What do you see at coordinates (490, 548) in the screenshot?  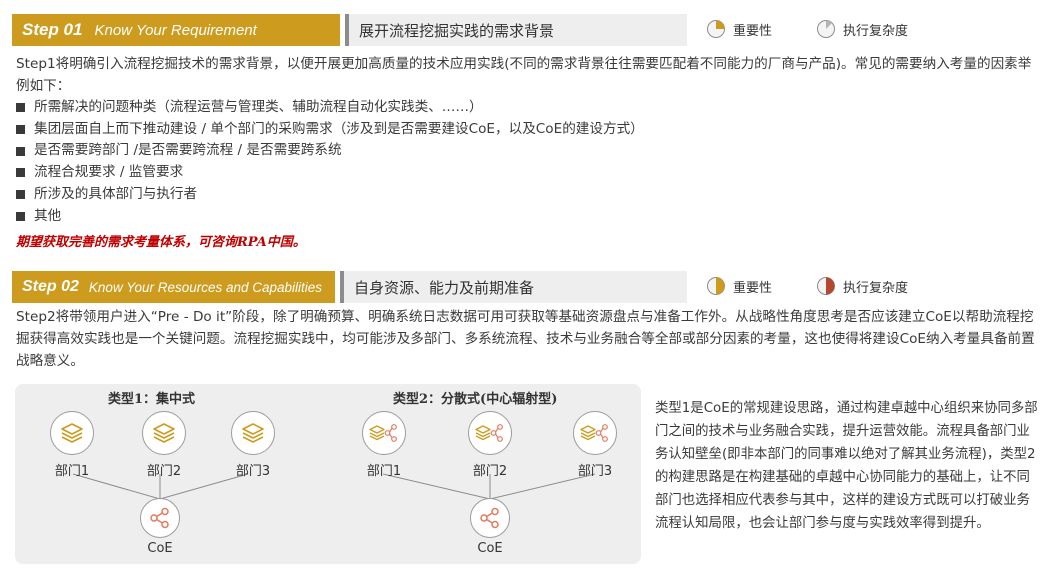 I see `type2-coe-label: CoE` at bounding box center [490, 548].